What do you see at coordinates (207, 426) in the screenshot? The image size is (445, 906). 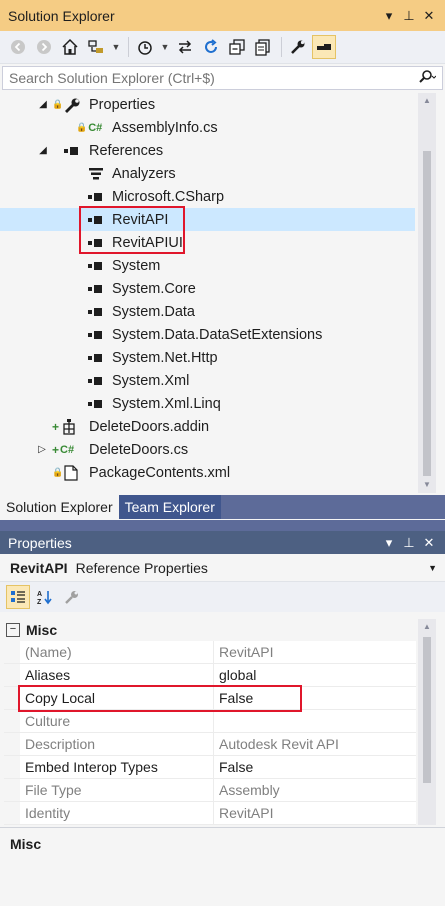 I see `tree-item-addin: + DeleteDoors.addin` at bounding box center [207, 426].